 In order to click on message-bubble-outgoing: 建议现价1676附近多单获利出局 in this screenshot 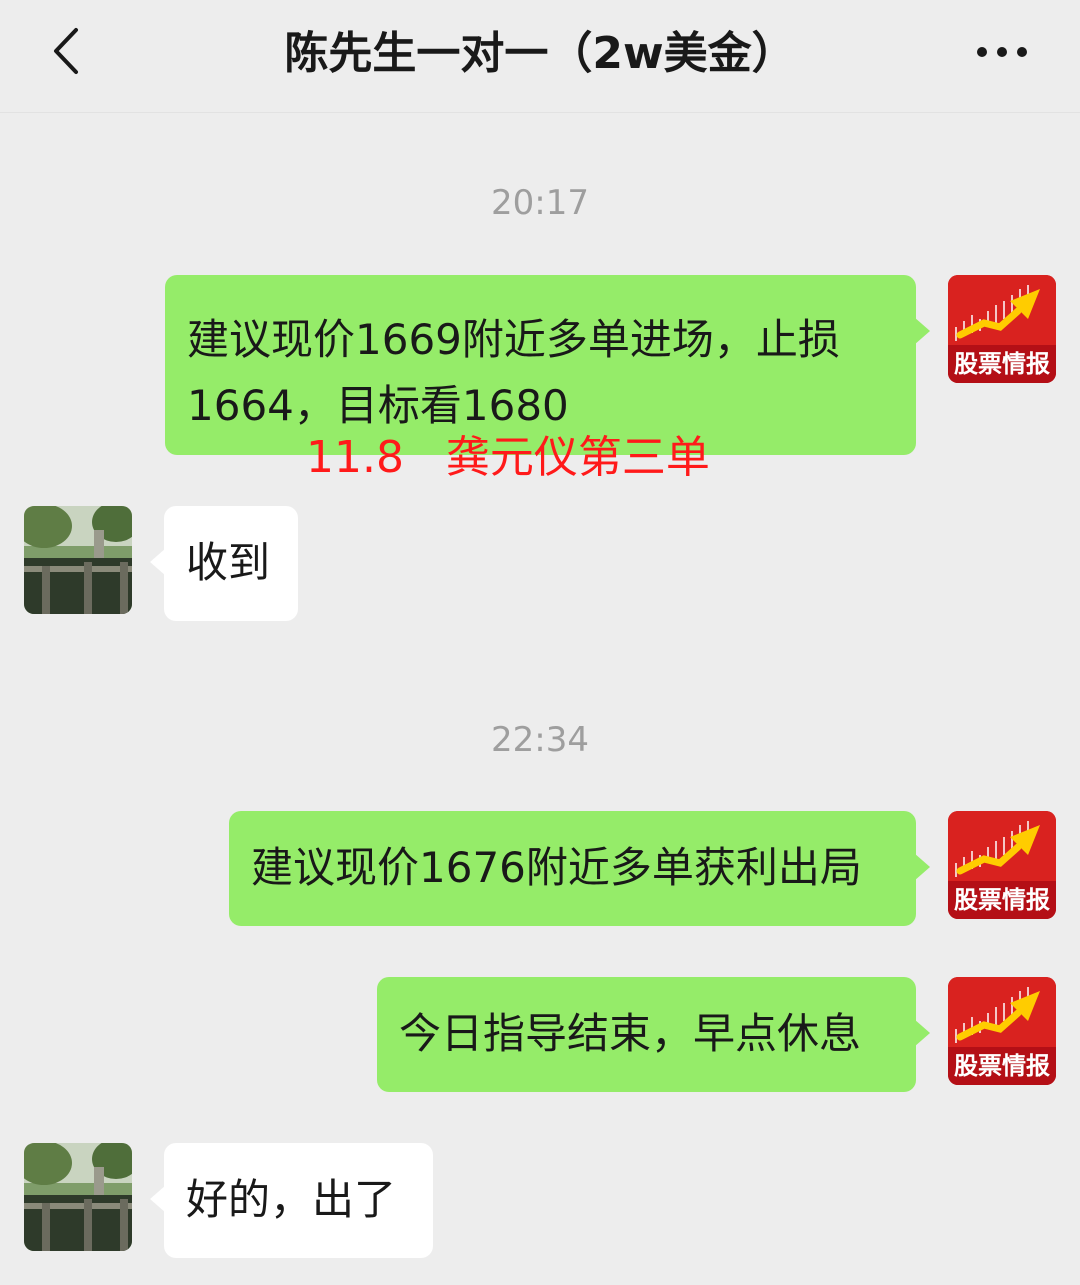, I will do `click(579, 868)`.